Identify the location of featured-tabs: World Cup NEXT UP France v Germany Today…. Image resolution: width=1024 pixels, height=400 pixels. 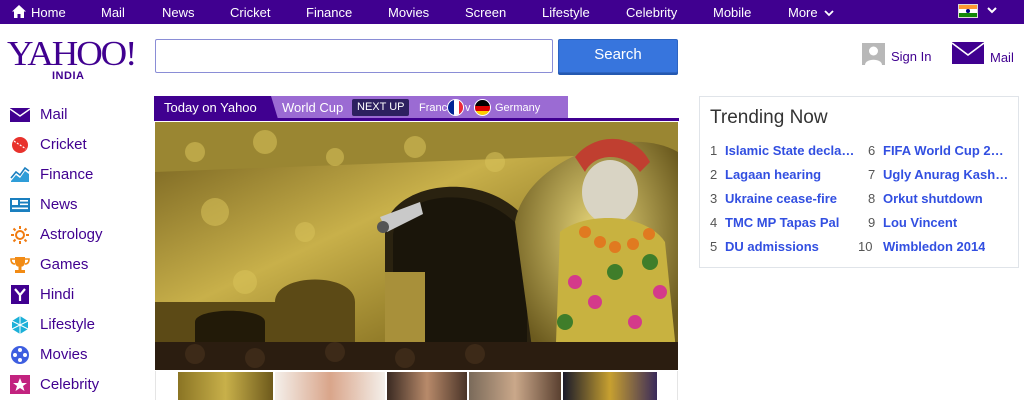
(416, 108).